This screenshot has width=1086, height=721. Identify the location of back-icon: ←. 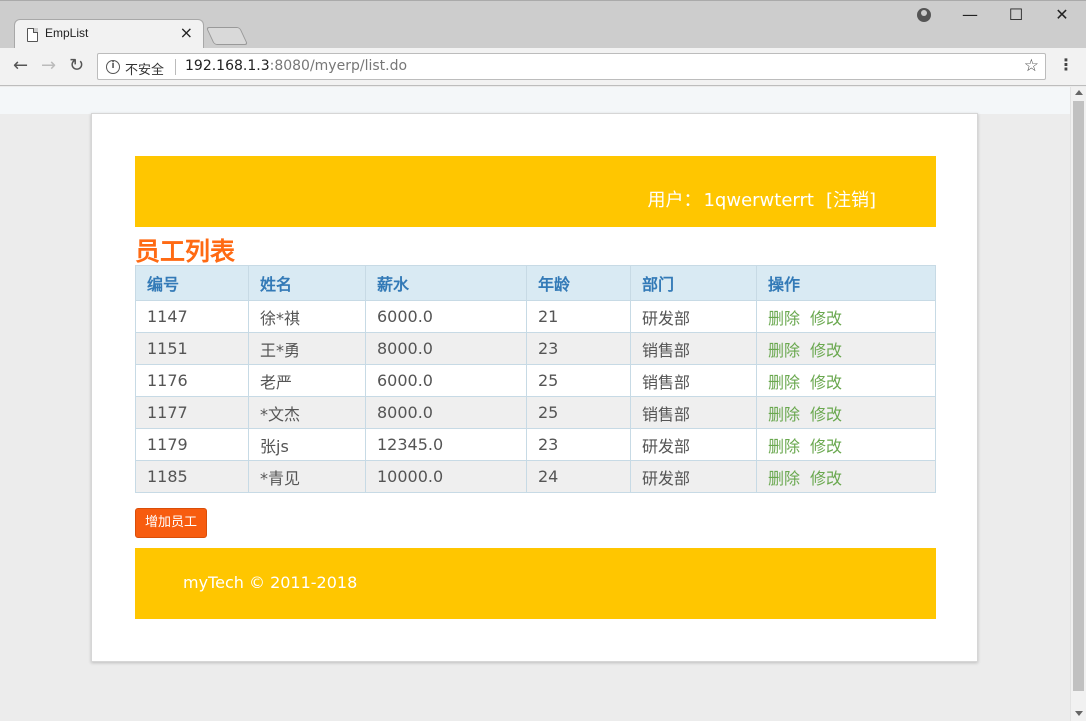
(20, 65).